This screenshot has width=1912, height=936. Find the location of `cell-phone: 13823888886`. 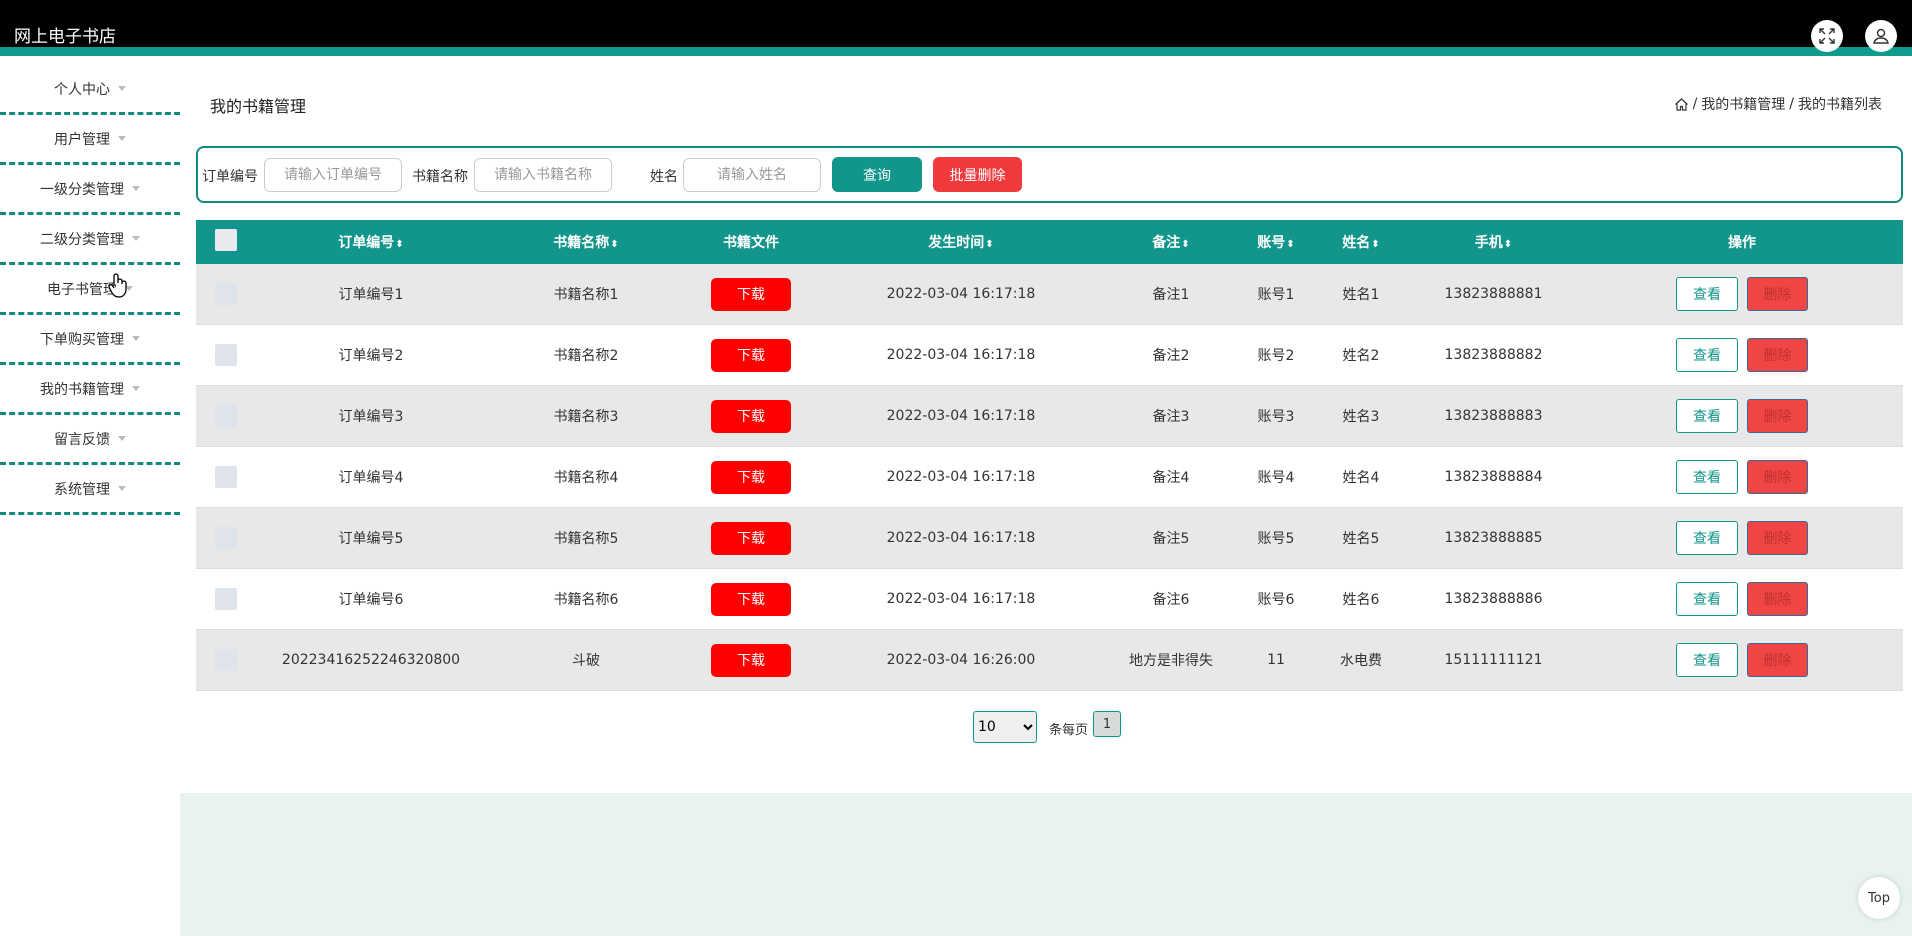

cell-phone: 13823888886 is located at coordinates (1493, 599).